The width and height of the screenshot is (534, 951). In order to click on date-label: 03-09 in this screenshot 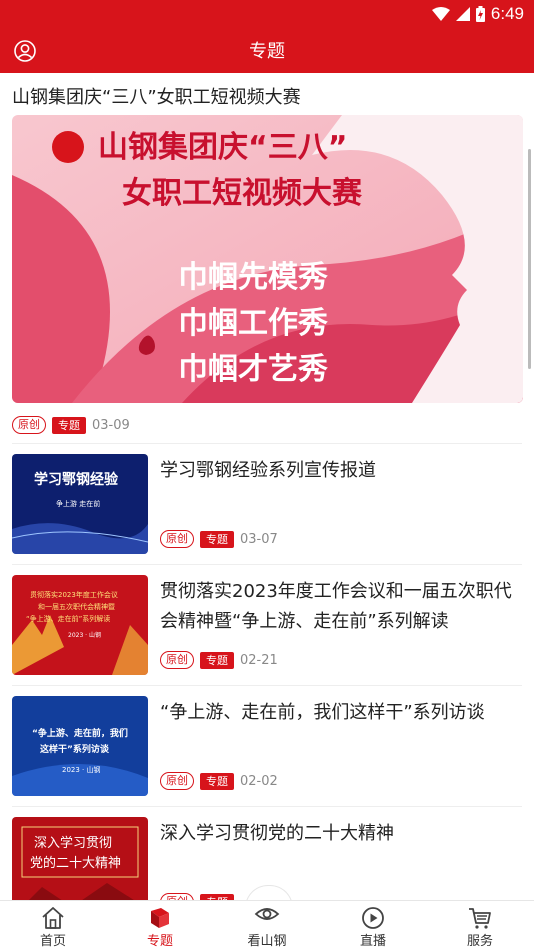, I will do `click(111, 425)`.